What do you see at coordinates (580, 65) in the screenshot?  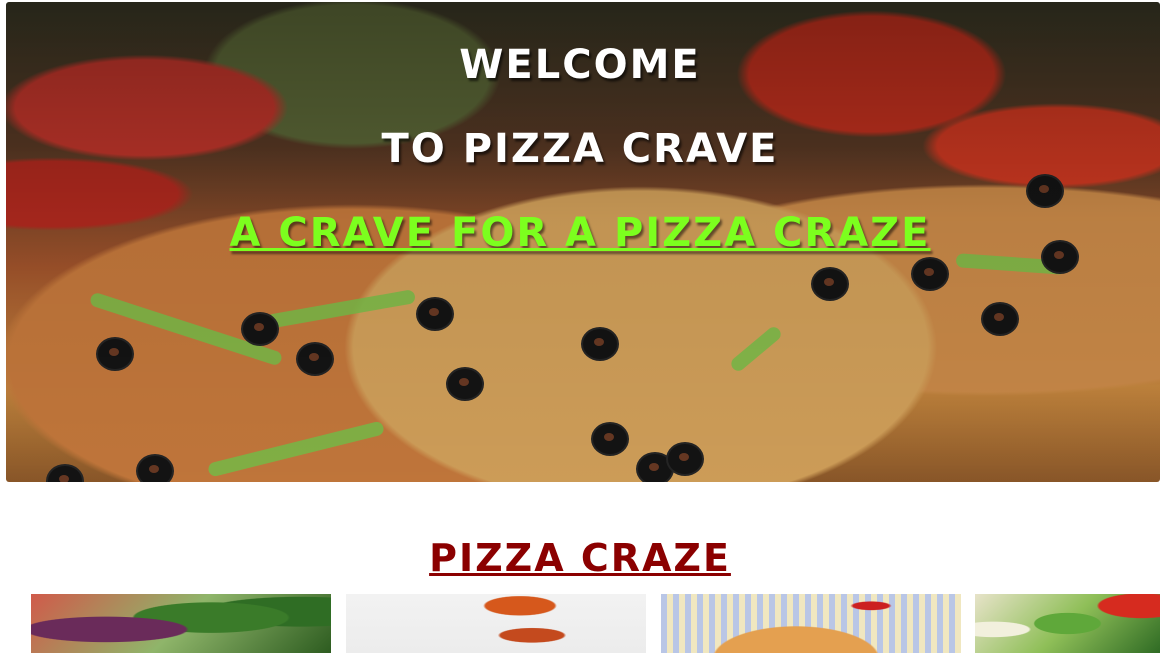 I see `hero-welcome-heading: WELCOME` at bounding box center [580, 65].